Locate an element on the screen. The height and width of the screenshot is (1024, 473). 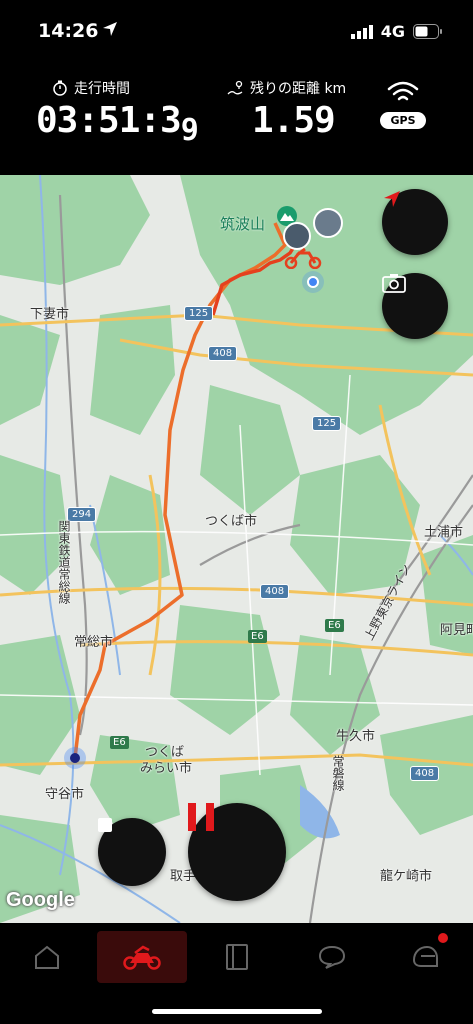
helmet-icon is located at coordinates (425, 956).